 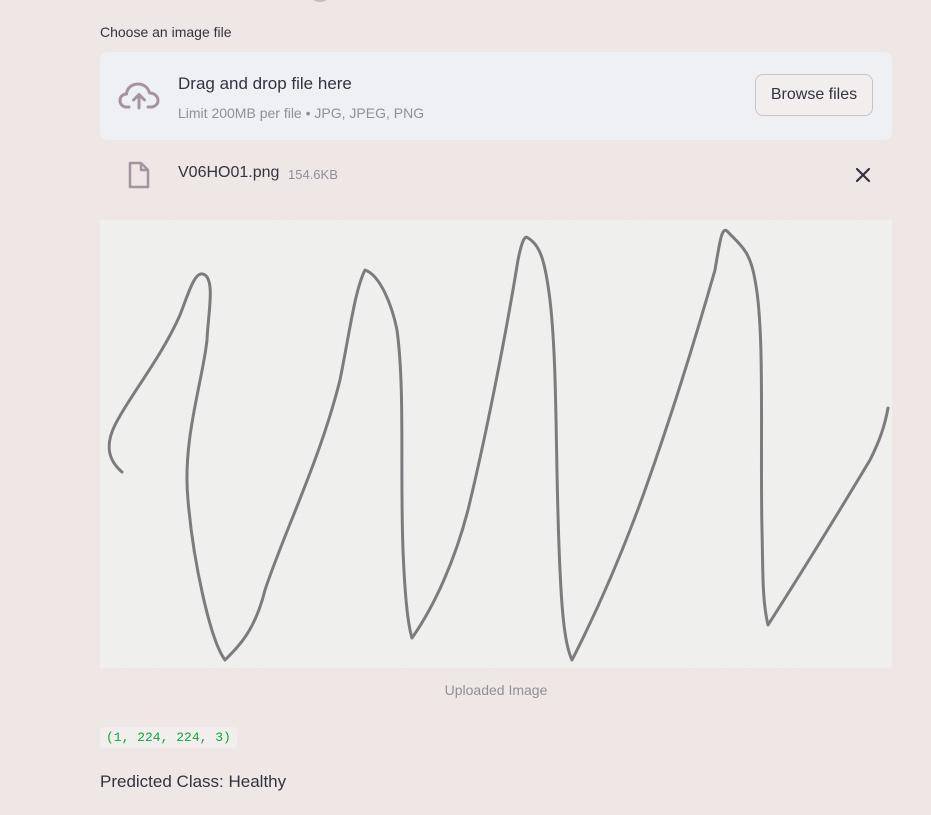 I want to click on predicted-class-text: Predicted Class: Healthy, so click(x=193, y=781).